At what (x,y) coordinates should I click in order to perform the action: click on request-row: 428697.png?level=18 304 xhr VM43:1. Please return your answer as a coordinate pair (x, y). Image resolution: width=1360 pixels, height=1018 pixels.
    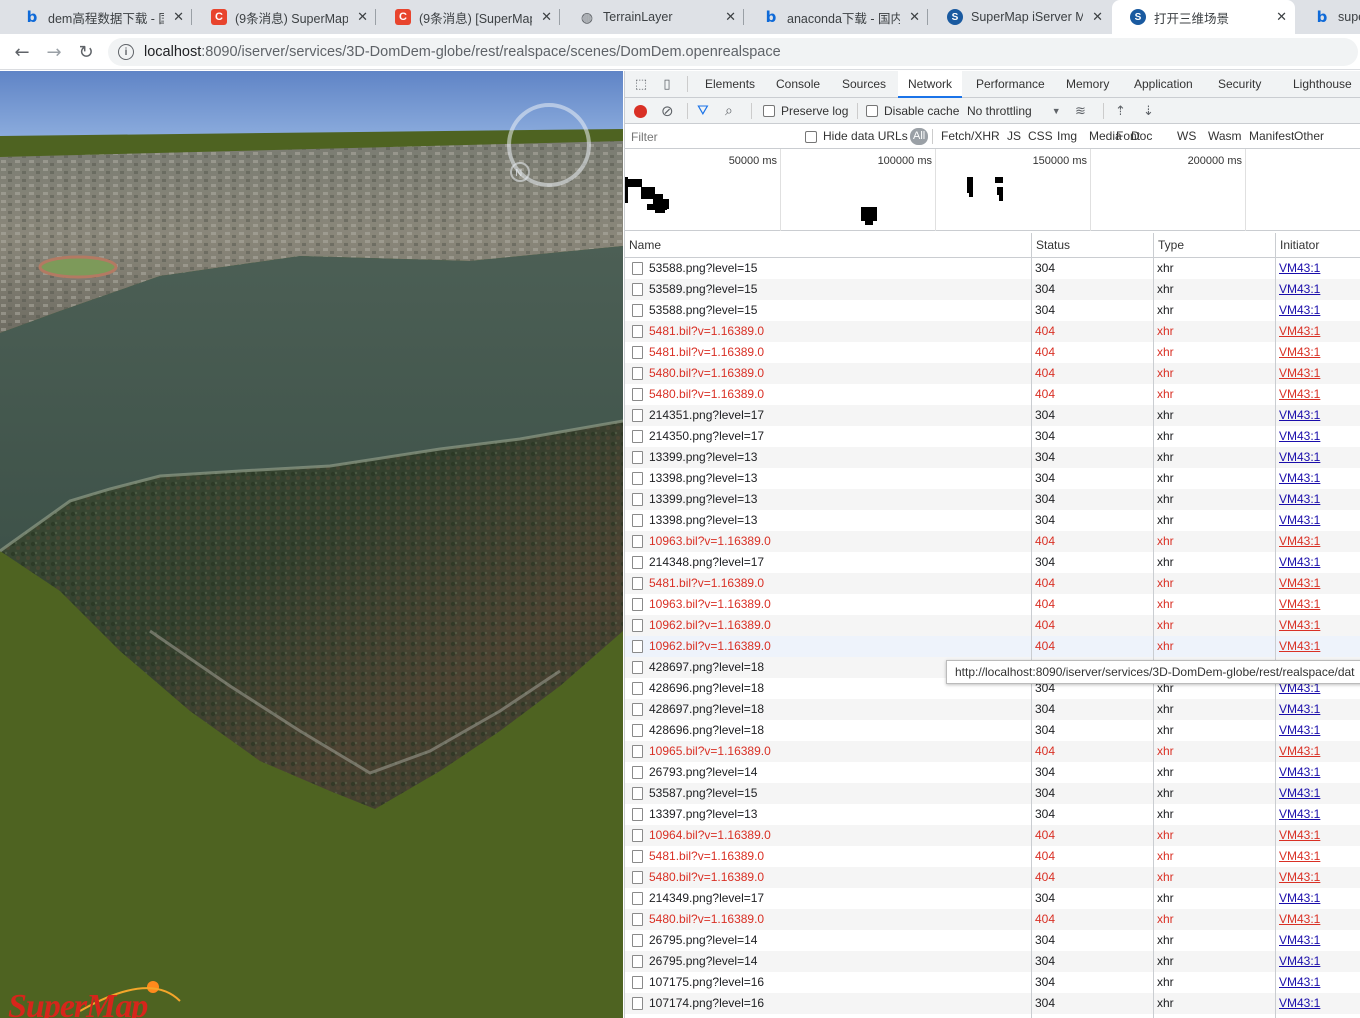
    Looking at the image, I should click on (992, 709).